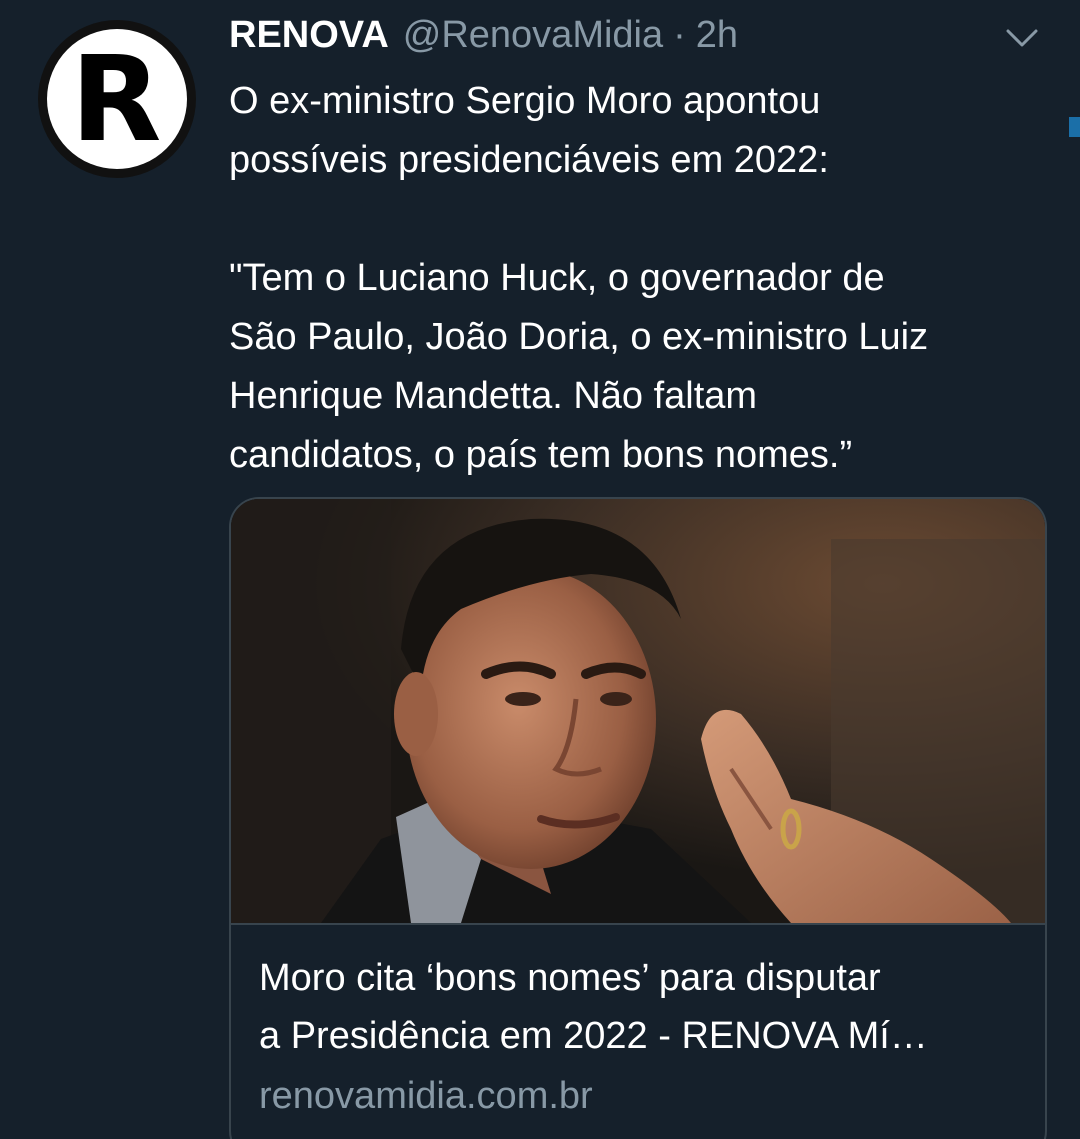 The width and height of the screenshot is (1080, 1139). Describe the element at coordinates (557, 278) in the screenshot. I see `tweet-text-line: "Tem o Luciano Huck, o governador de` at that location.